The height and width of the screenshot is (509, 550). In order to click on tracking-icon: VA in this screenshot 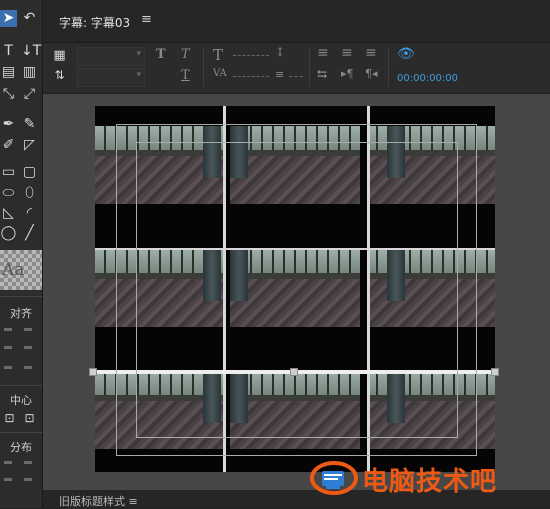, I will do `click(220, 73)`.